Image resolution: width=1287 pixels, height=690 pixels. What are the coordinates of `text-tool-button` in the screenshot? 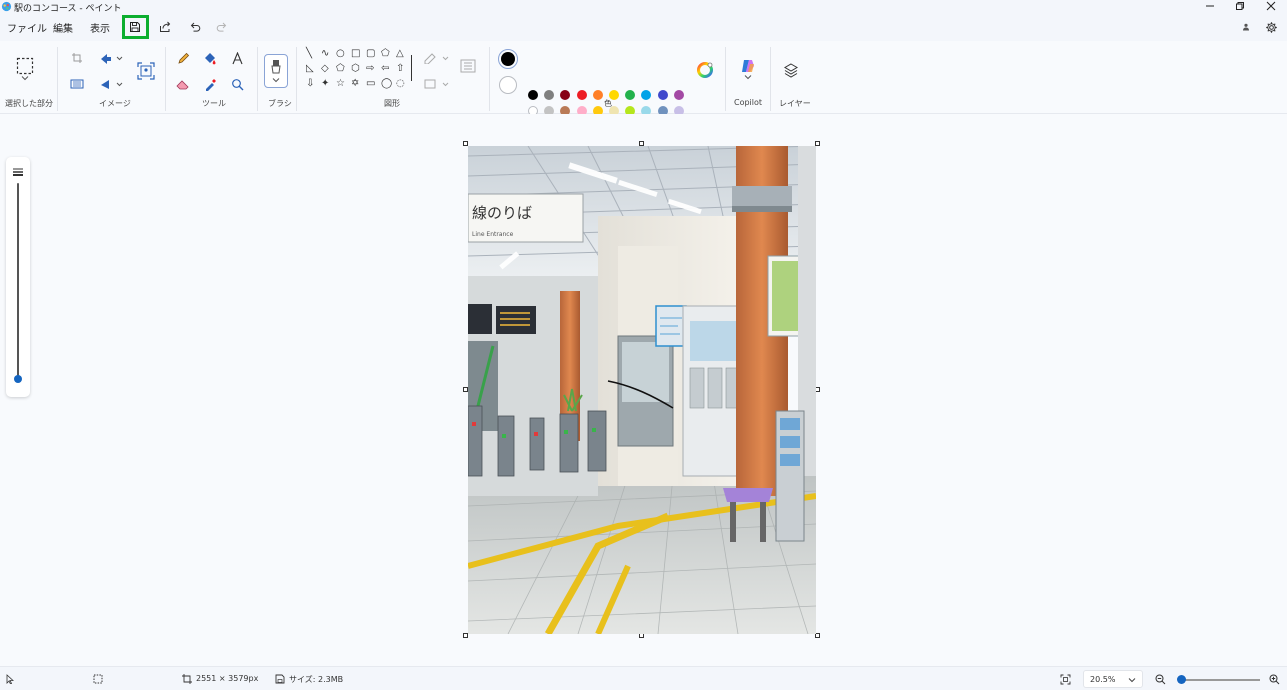 It's located at (237, 58).